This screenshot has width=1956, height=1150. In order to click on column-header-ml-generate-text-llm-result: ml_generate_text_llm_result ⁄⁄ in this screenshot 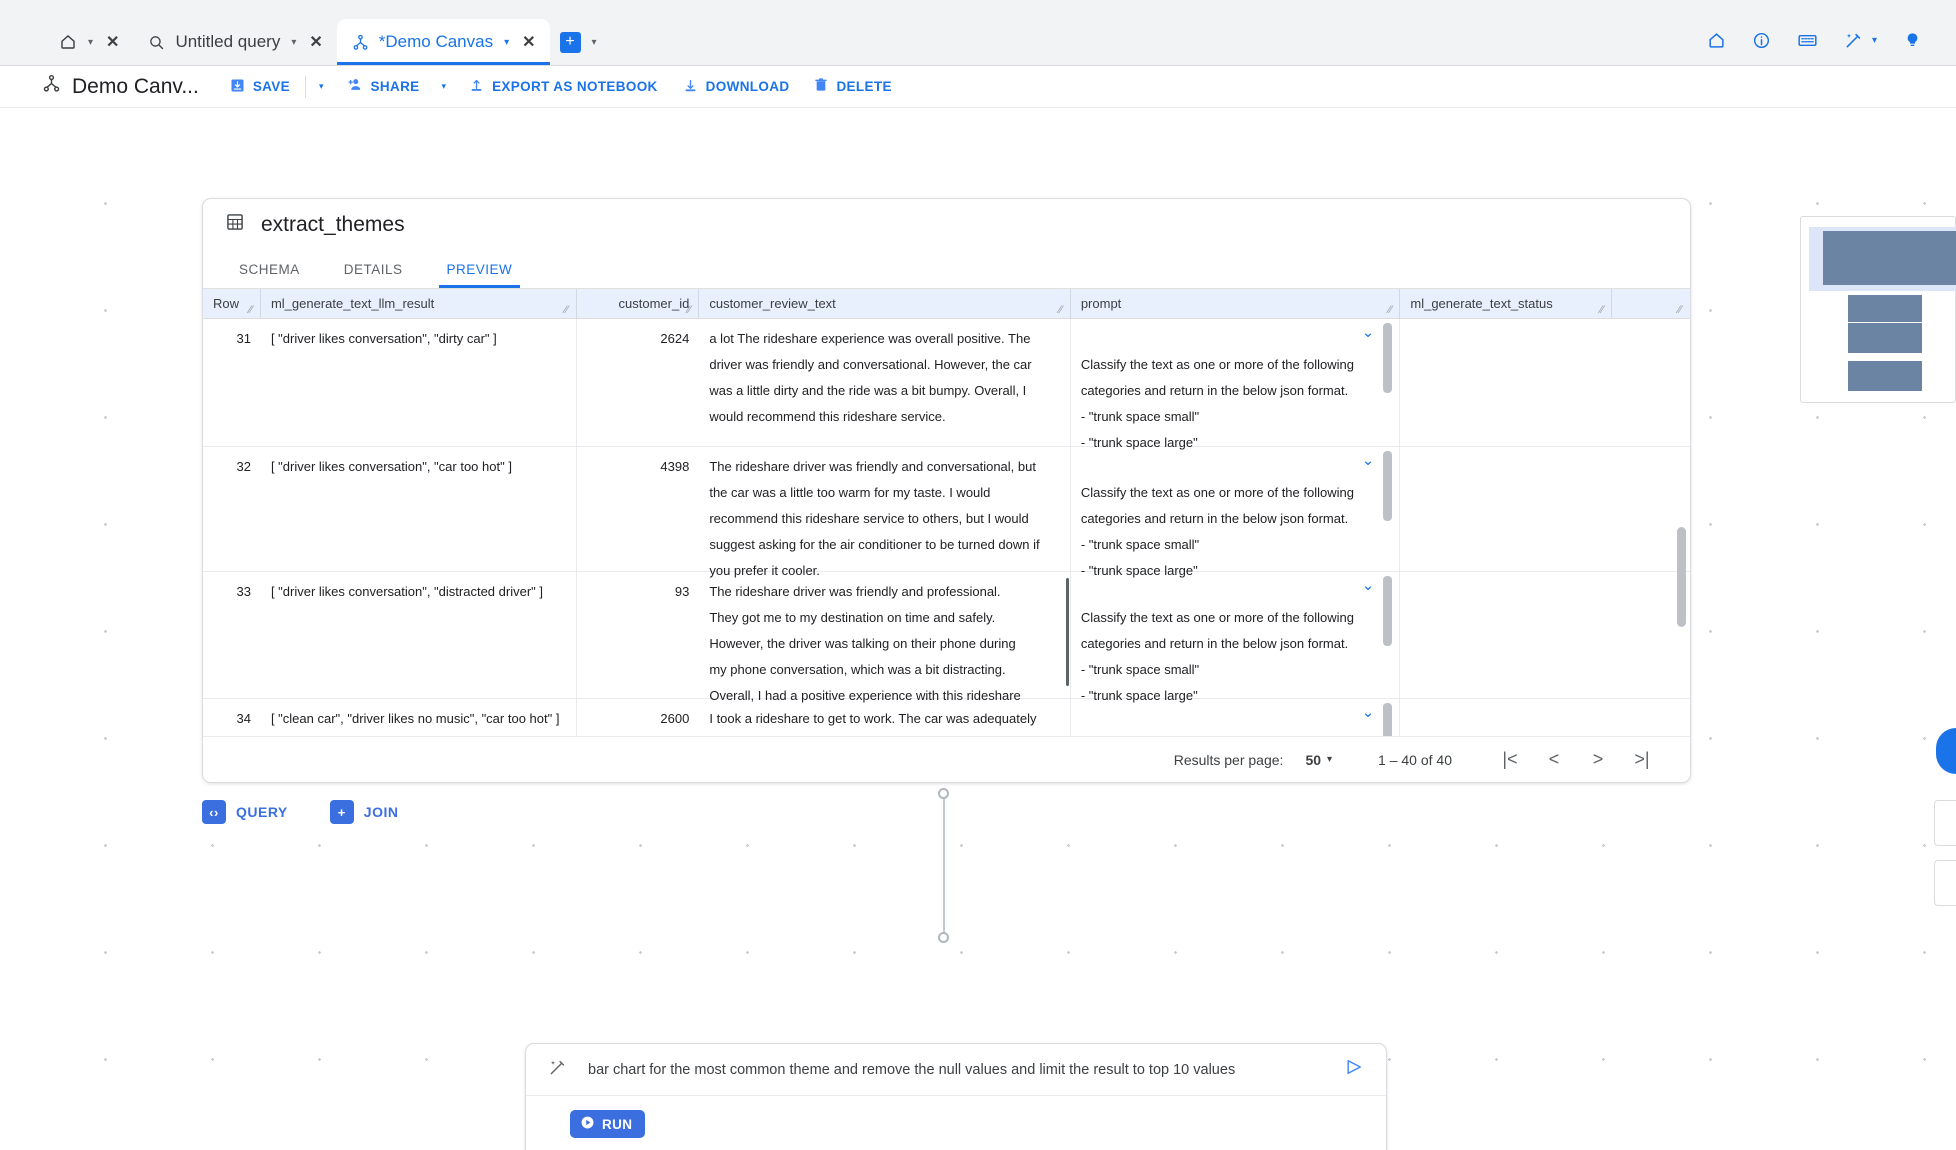, I will do `click(419, 303)`.